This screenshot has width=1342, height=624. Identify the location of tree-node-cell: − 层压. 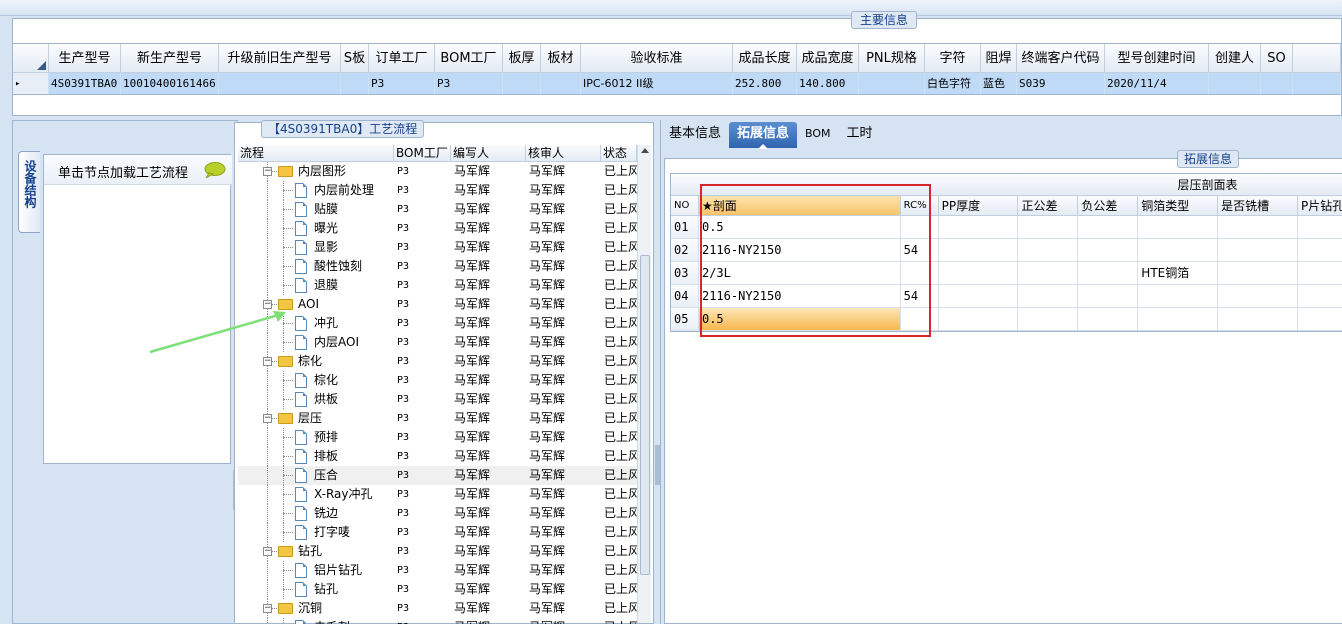
(316, 418).